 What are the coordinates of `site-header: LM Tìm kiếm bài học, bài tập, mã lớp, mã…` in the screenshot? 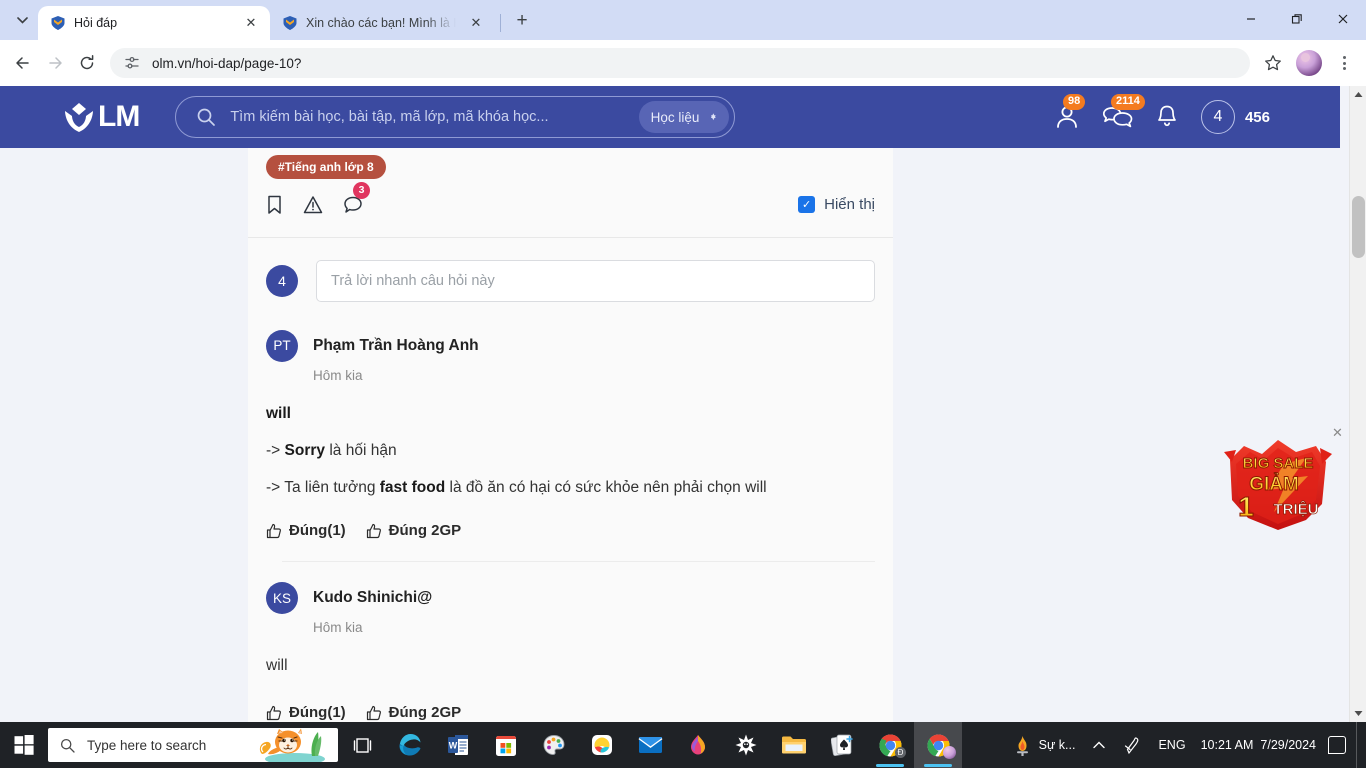 It's located at (670, 117).